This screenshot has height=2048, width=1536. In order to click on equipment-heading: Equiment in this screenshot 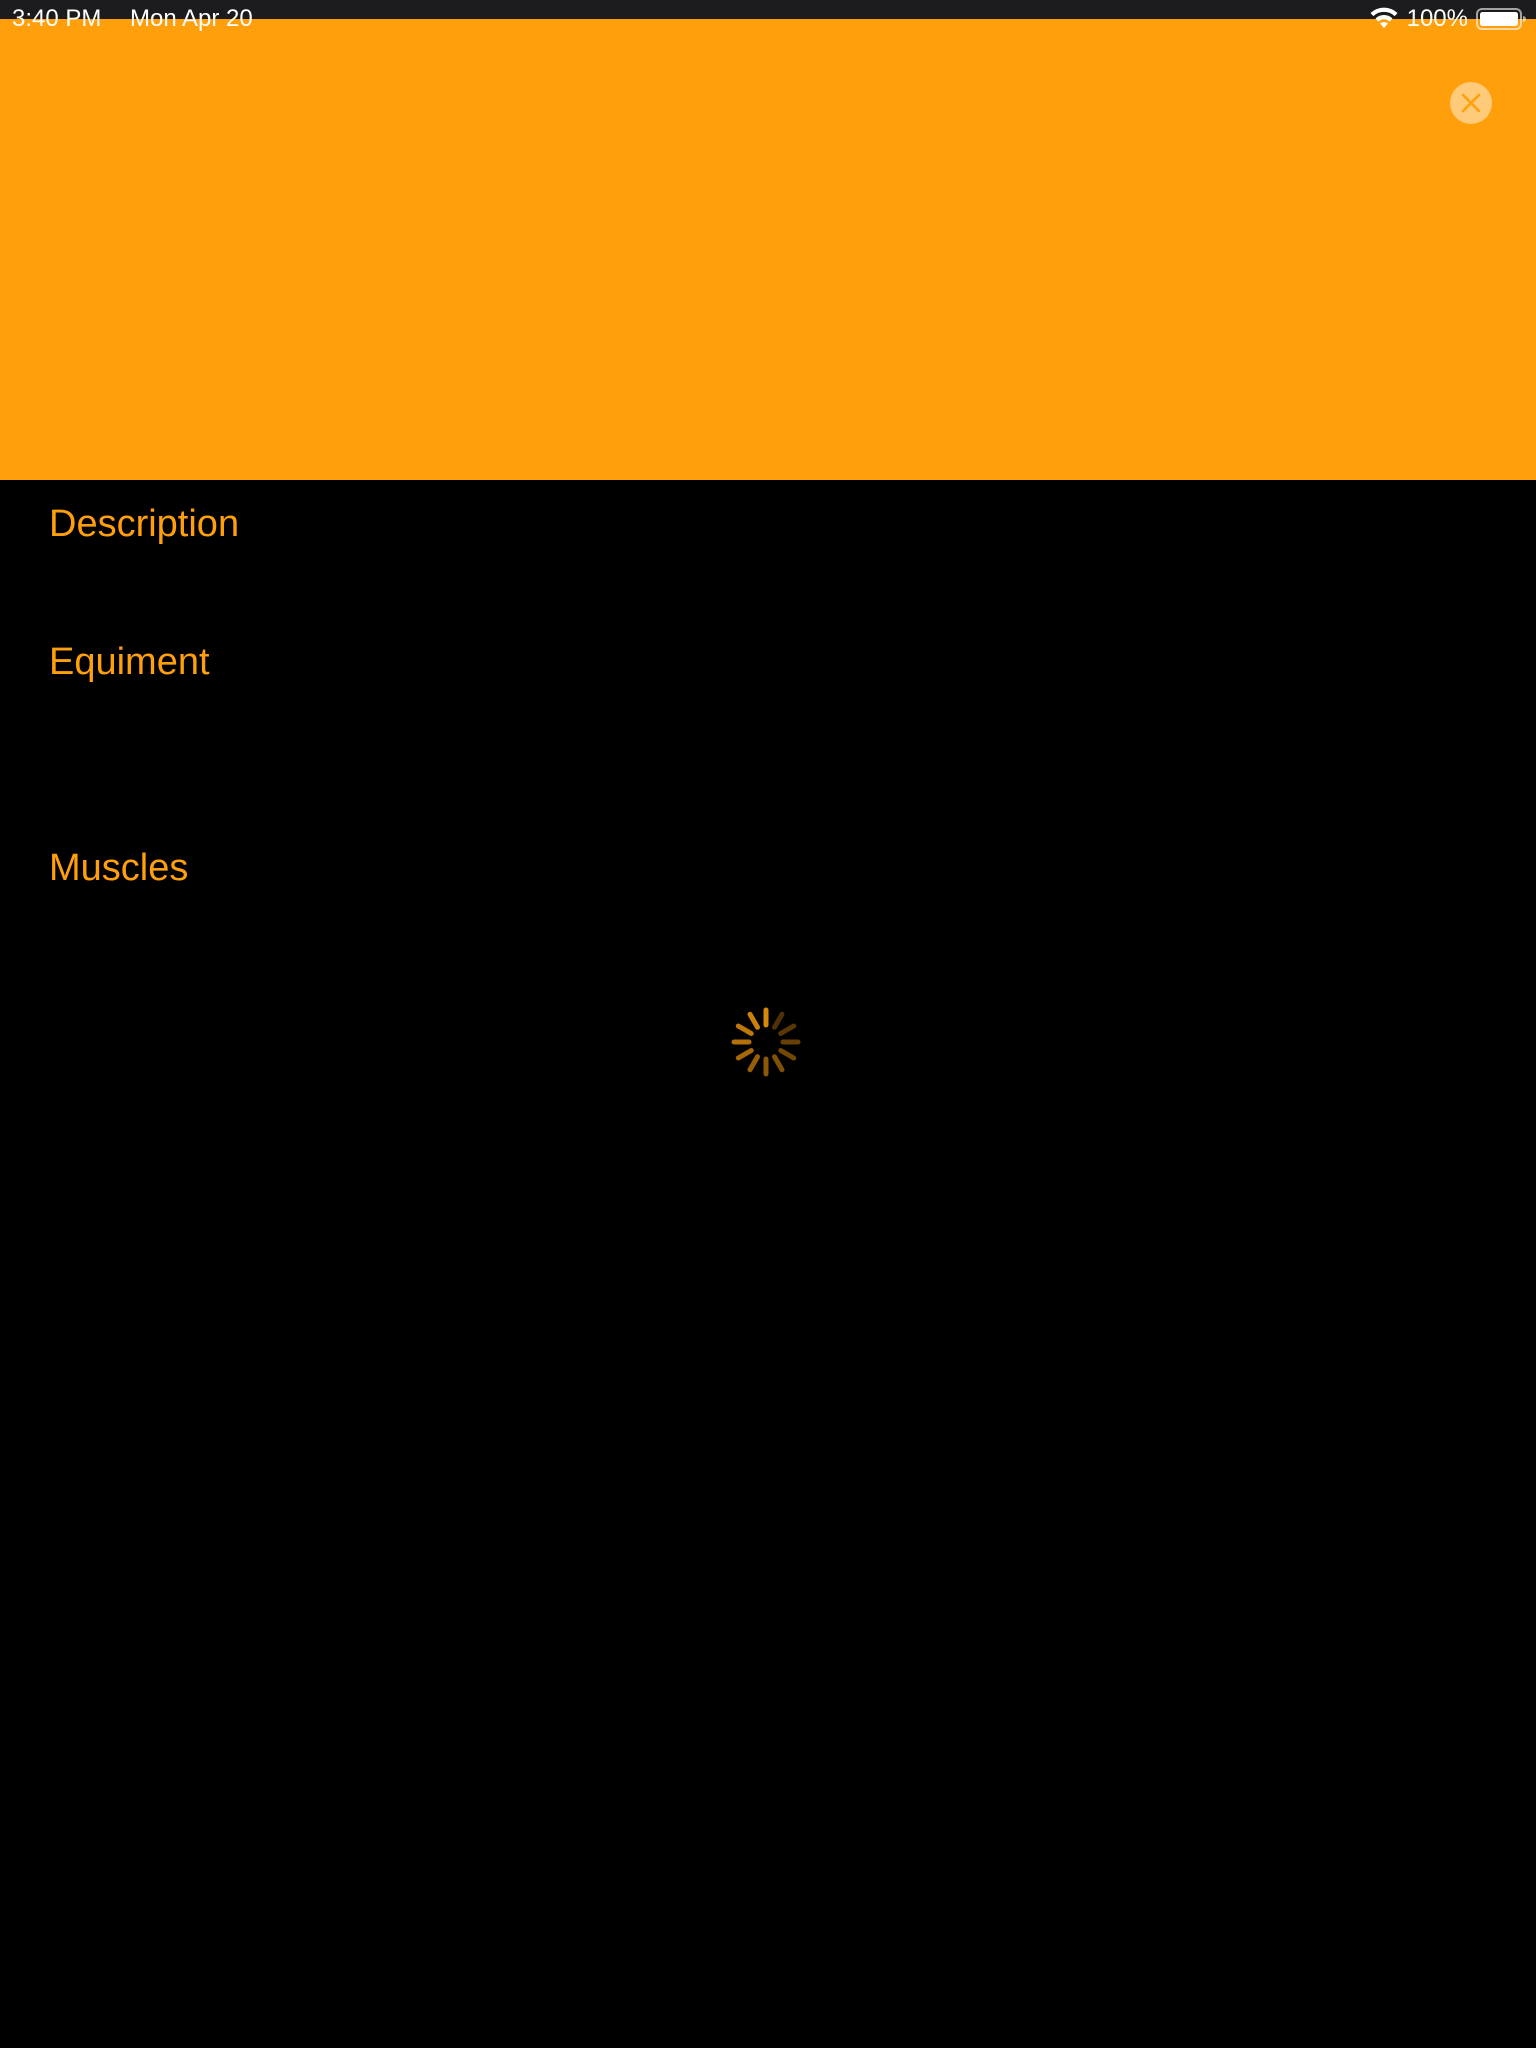, I will do `click(129, 662)`.